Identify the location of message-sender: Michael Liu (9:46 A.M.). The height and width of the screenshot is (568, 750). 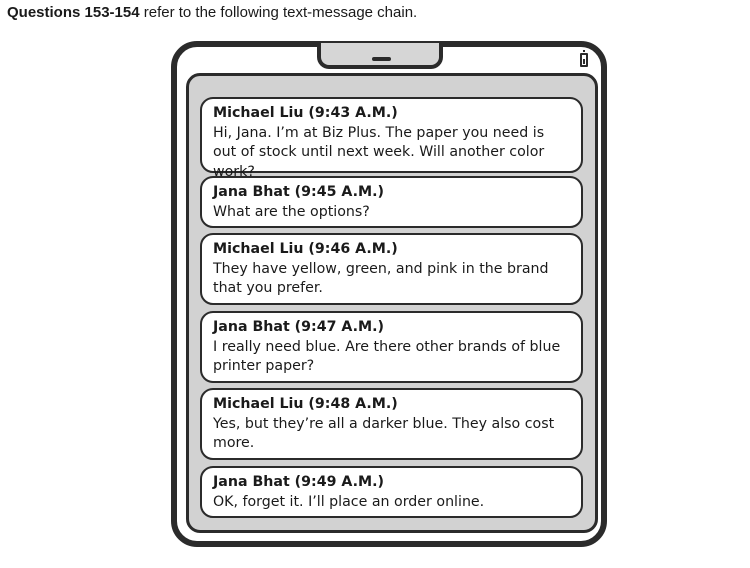
(305, 249).